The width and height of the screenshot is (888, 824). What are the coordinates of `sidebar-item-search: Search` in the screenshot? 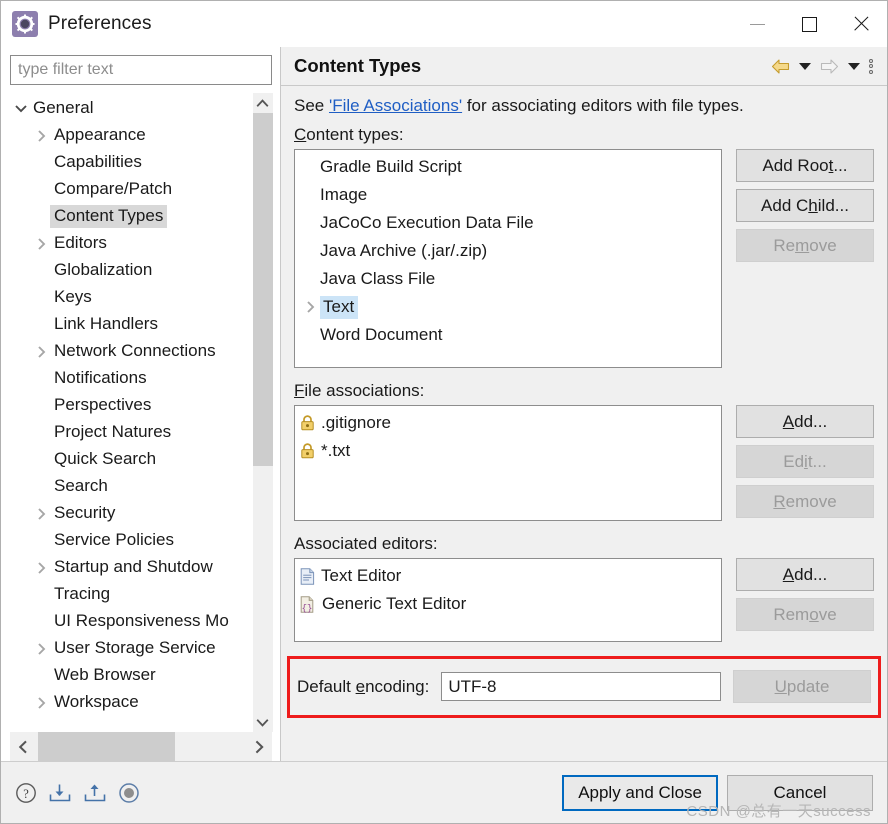 It's located at (131, 486).